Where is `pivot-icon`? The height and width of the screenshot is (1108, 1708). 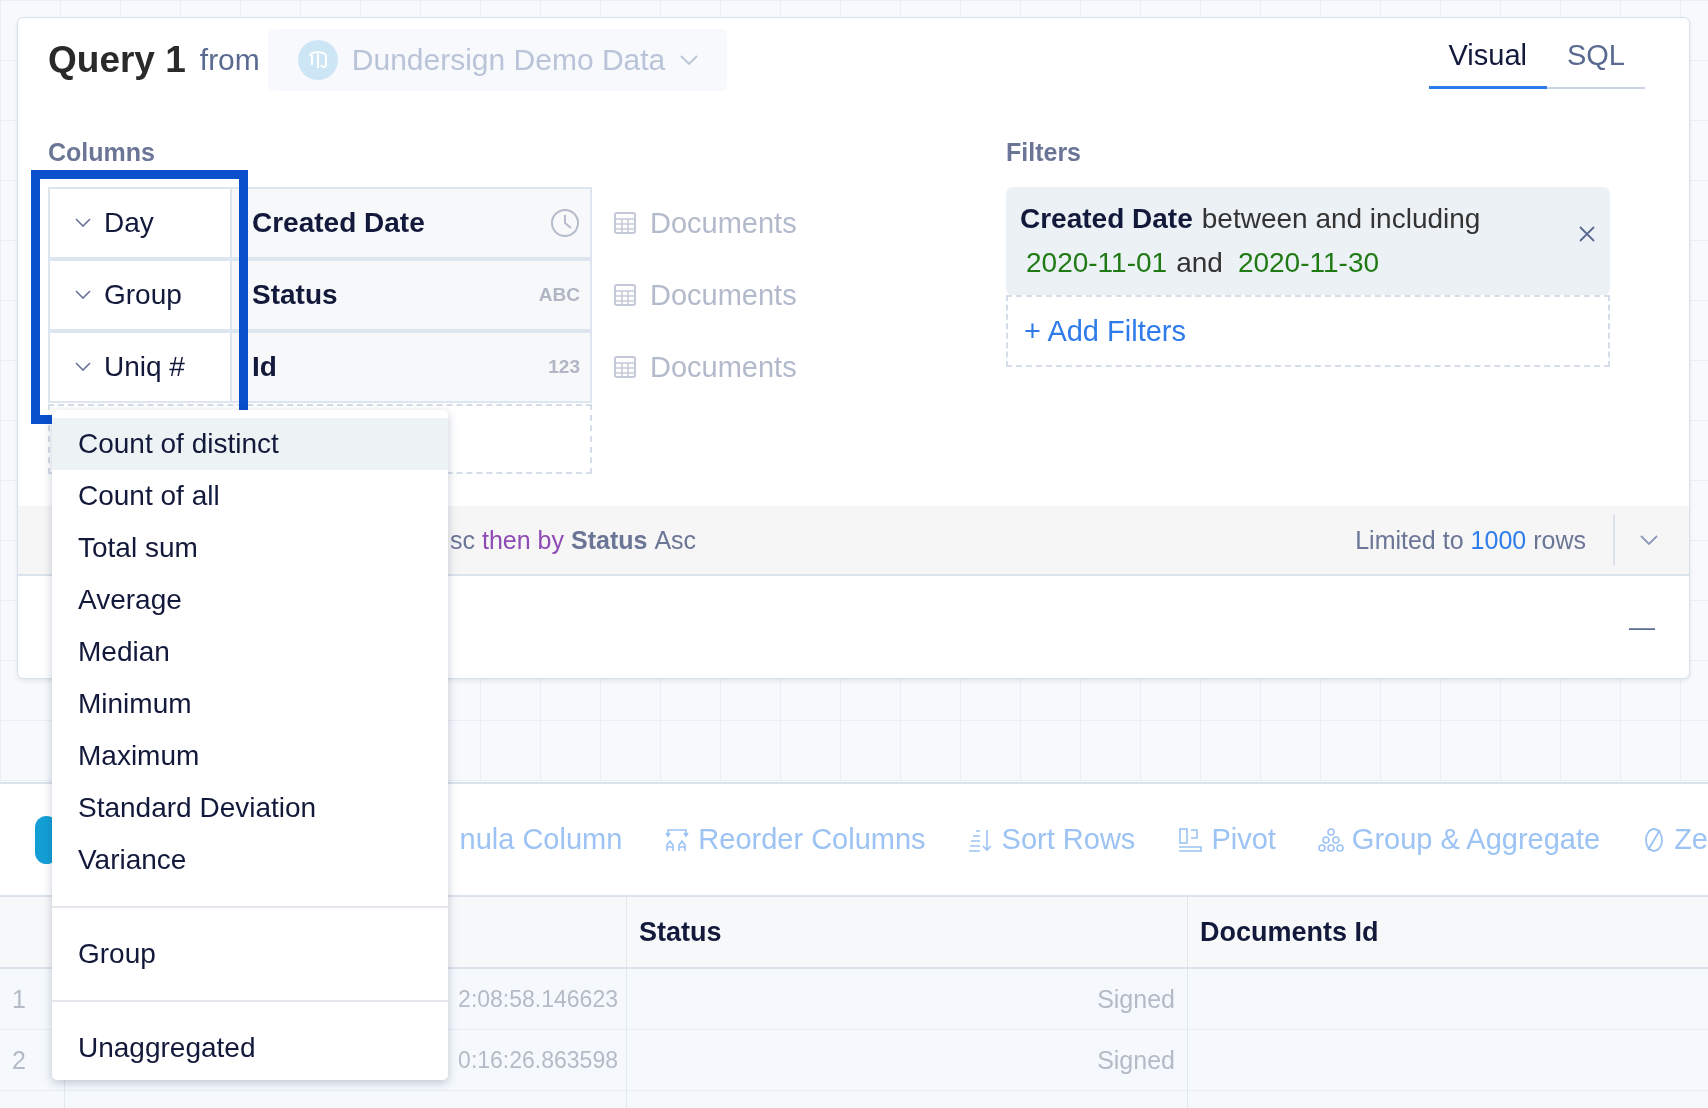 pivot-icon is located at coordinates (1190, 839).